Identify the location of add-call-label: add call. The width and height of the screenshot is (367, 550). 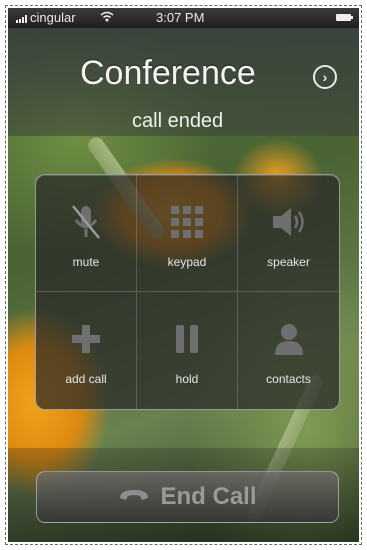
(86, 379).